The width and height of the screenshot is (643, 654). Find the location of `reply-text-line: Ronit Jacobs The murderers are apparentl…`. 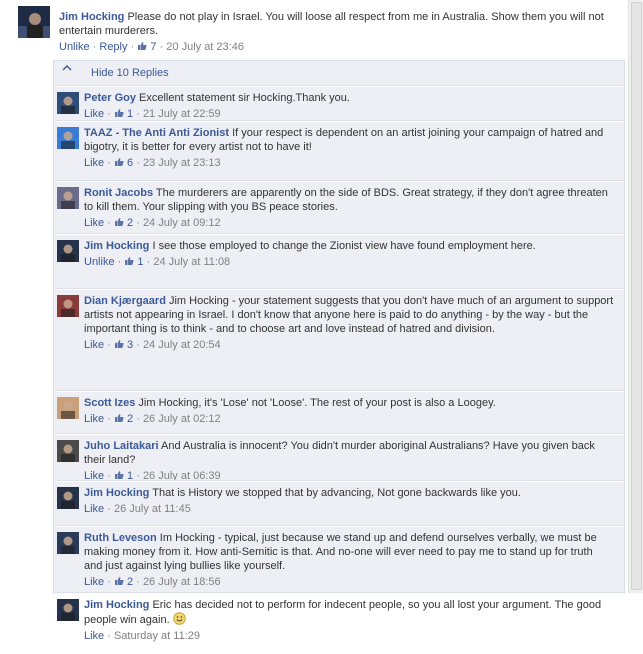

reply-text-line: Ronit Jacobs The murderers are apparentl… is located at coordinates (349, 200).